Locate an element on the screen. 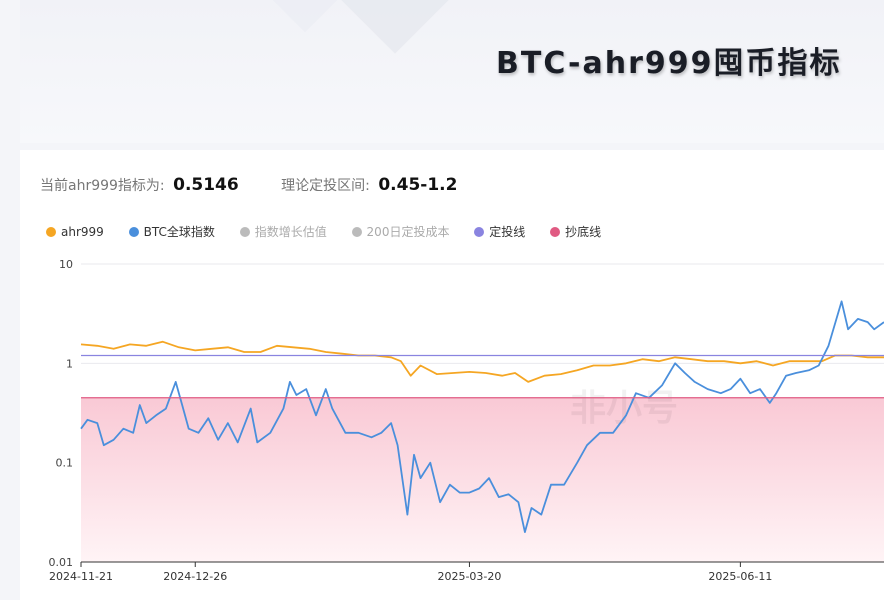 Image resolution: width=884 pixels, height=600 pixels. x-tick-label: 2025-03-20 is located at coordinates (469, 576).